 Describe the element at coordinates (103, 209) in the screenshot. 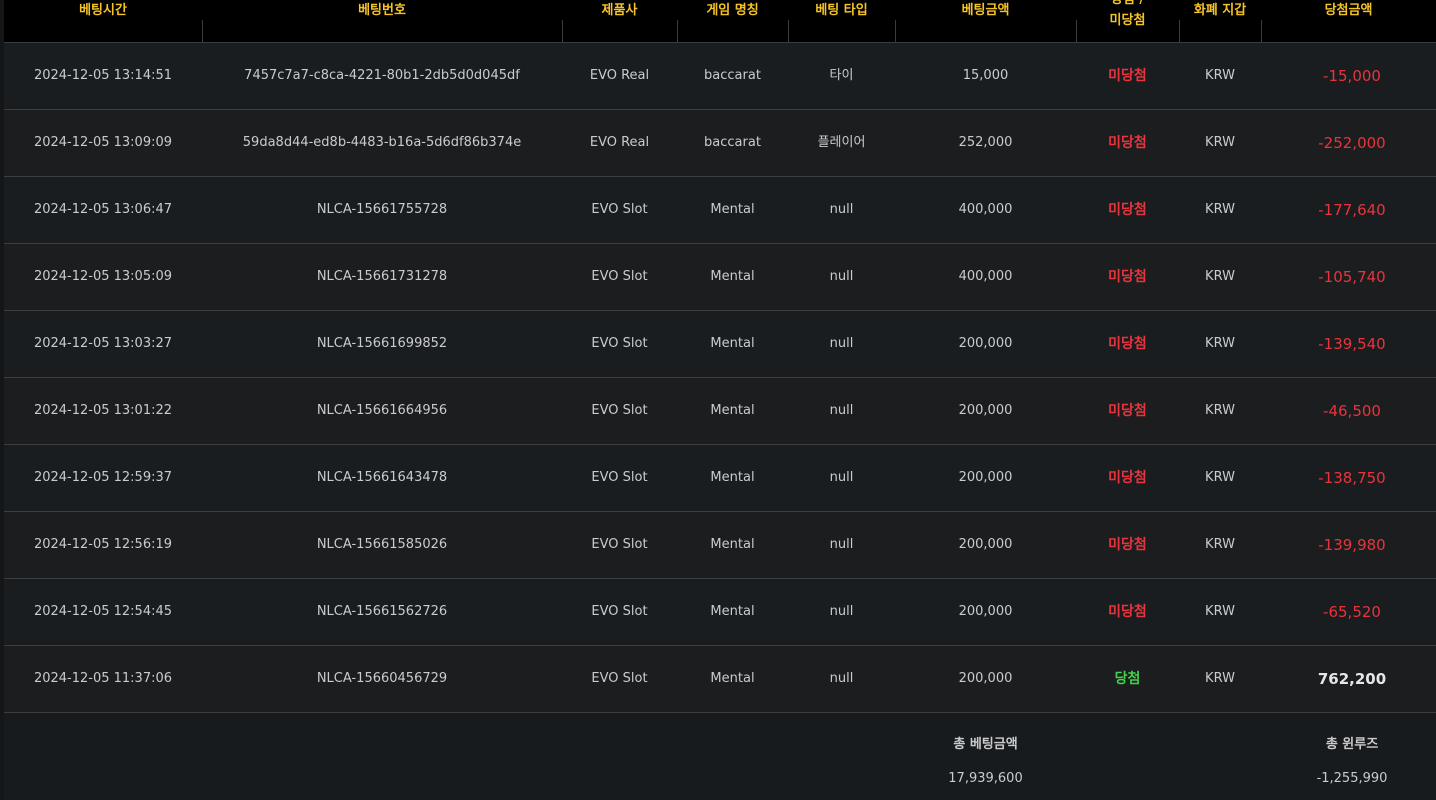

I see `bet-time-cell: 2024-12-05 13:06:47` at that location.